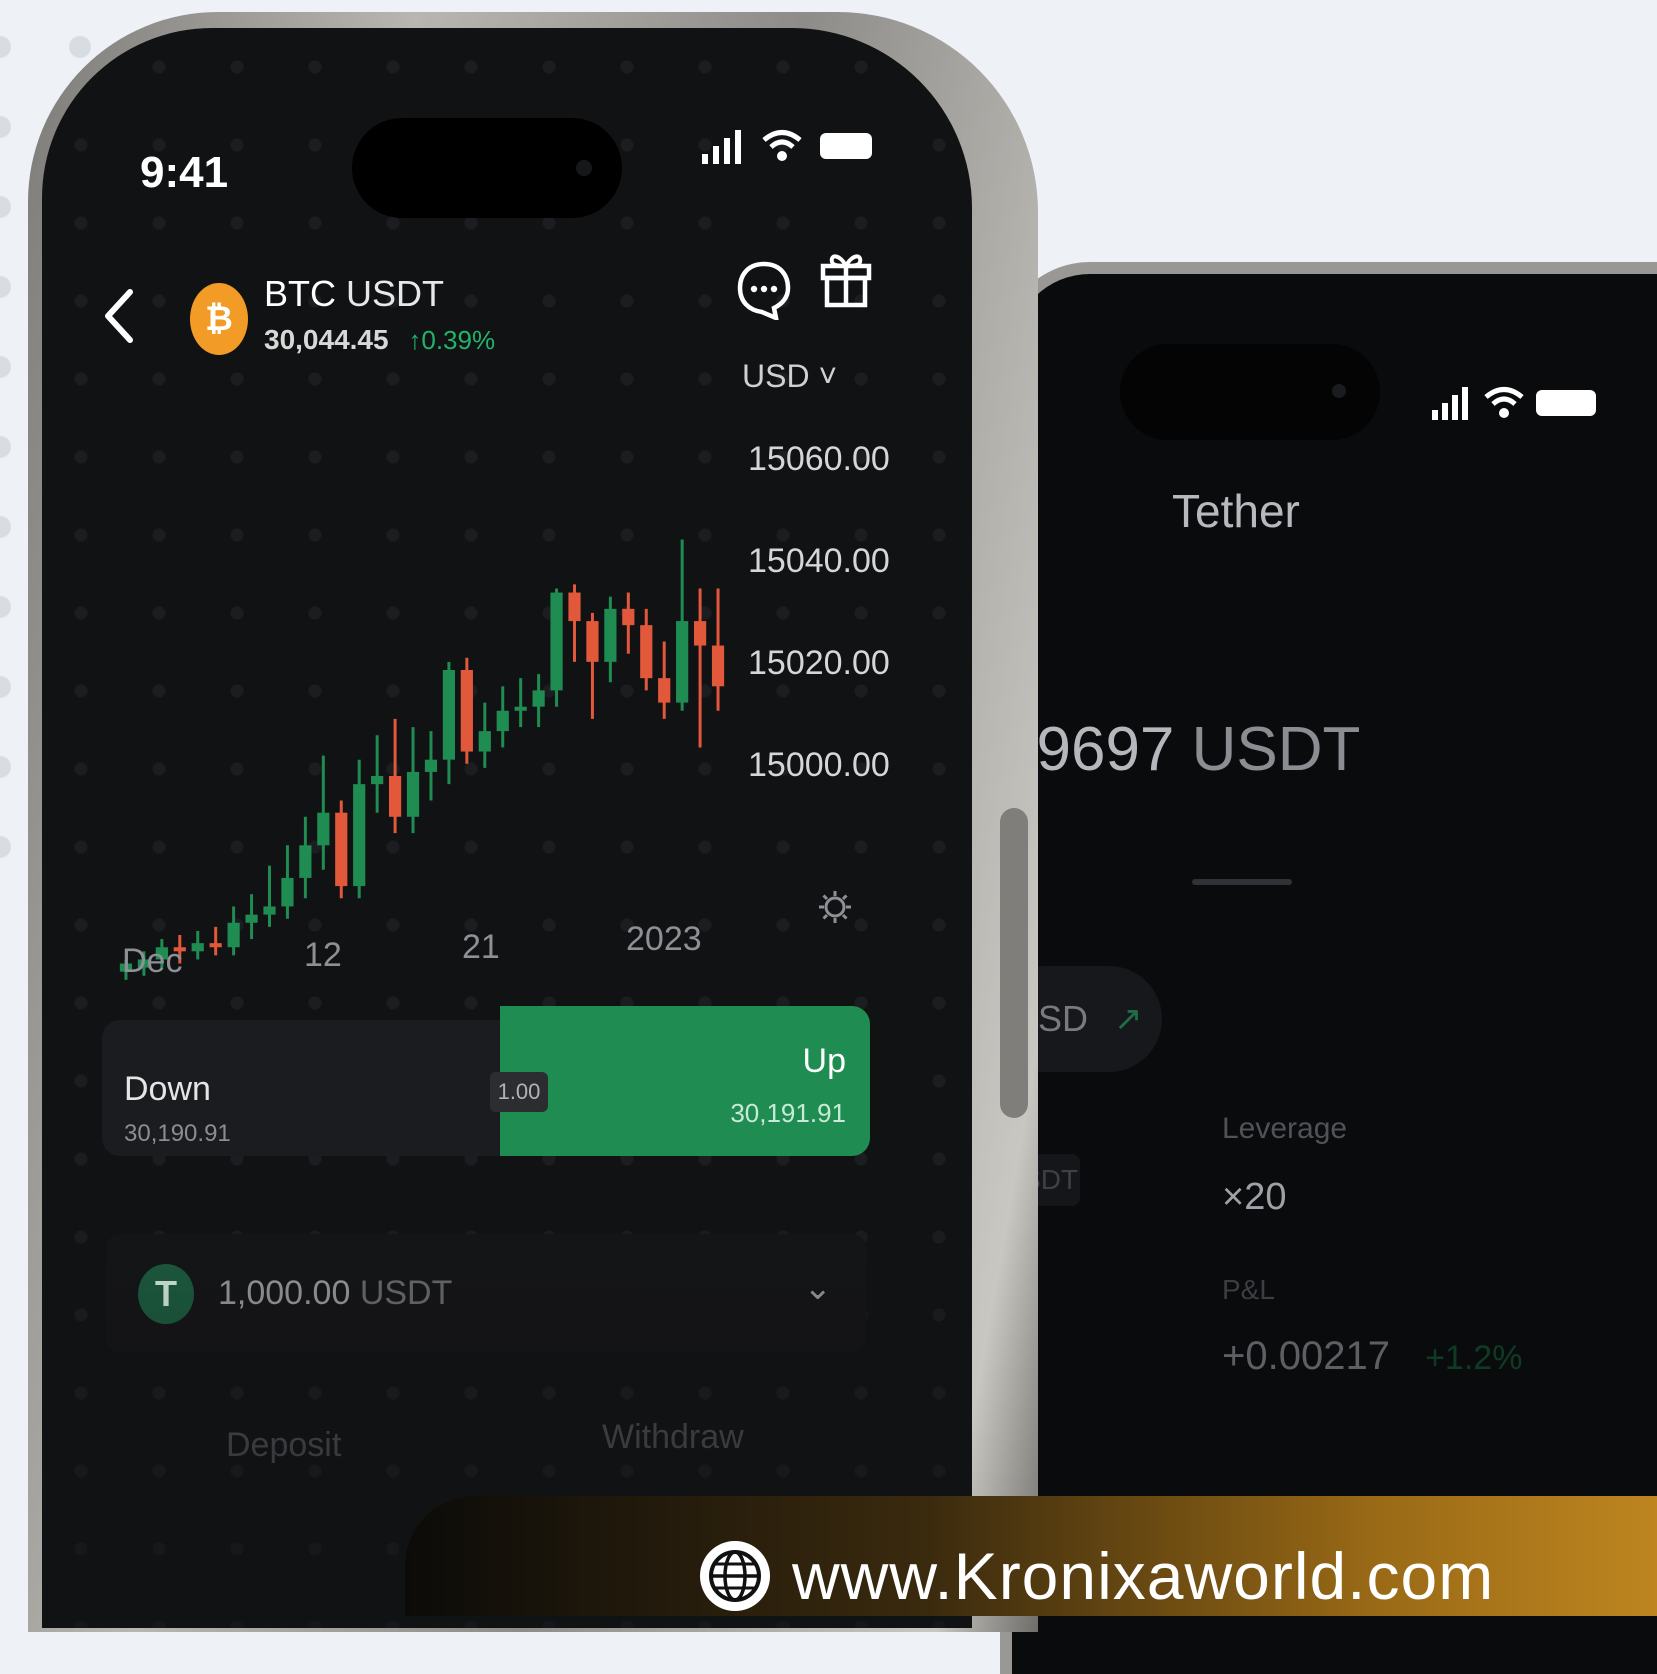  I want to click on gift-button, so click(846, 278).